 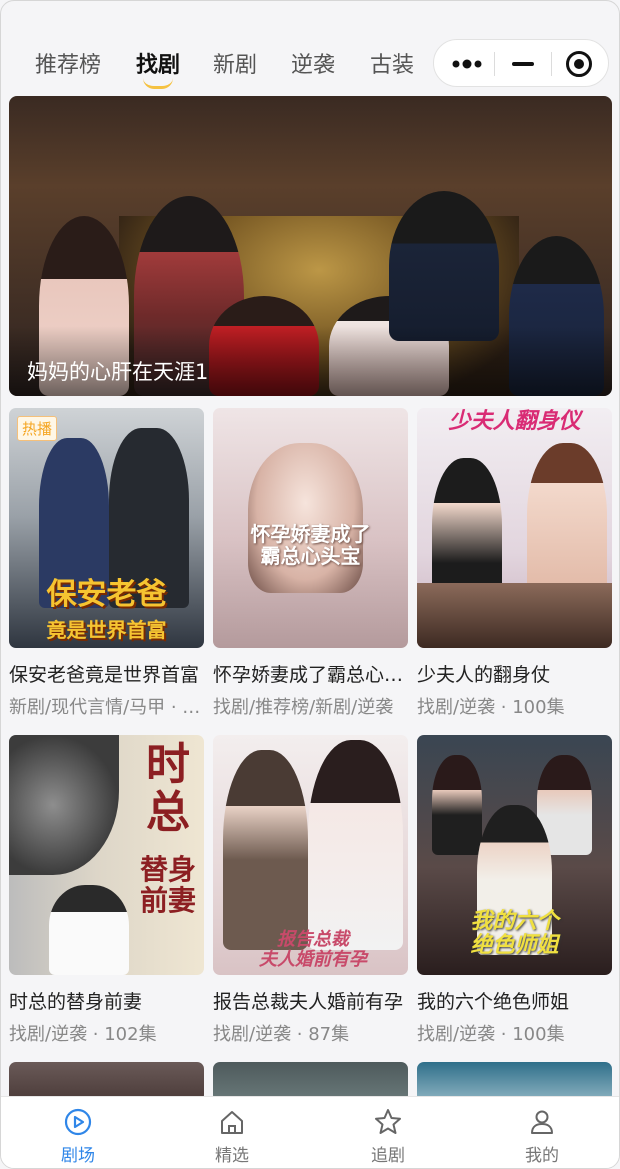 I want to click on drama-meta: 找剧/逆袭 · 87集, so click(x=281, y=1034).